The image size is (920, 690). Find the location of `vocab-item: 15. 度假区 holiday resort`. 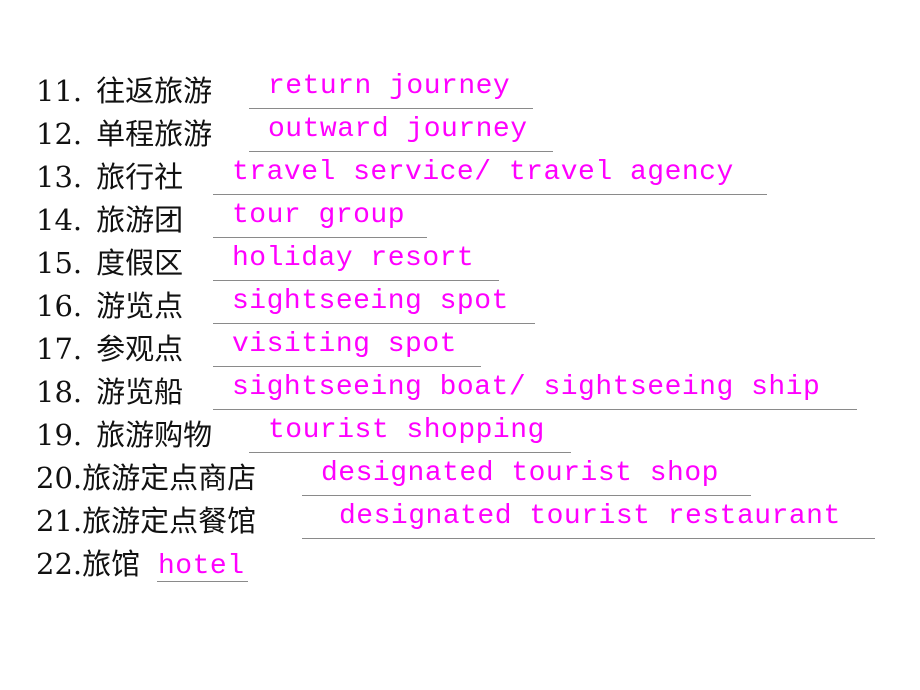

vocab-item: 15. 度假区 holiday resort is located at coordinates (466, 263).